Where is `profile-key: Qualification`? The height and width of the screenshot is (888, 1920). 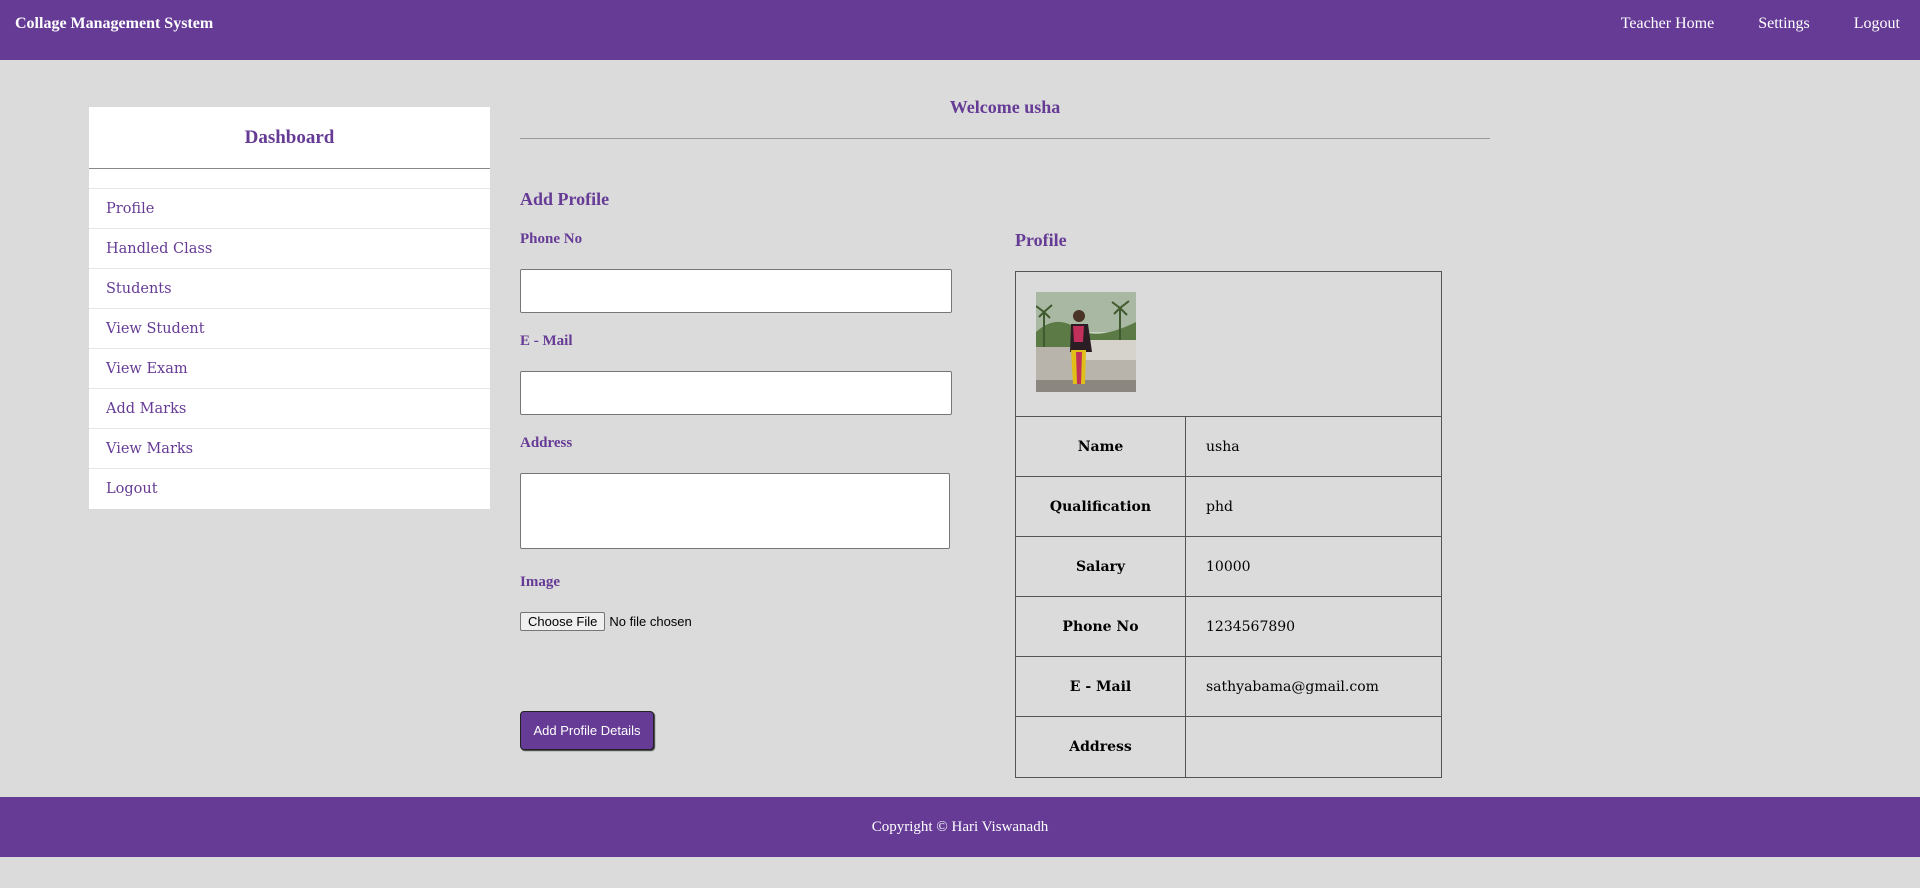 profile-key: Qualification is located at coordinates (1101, 506).